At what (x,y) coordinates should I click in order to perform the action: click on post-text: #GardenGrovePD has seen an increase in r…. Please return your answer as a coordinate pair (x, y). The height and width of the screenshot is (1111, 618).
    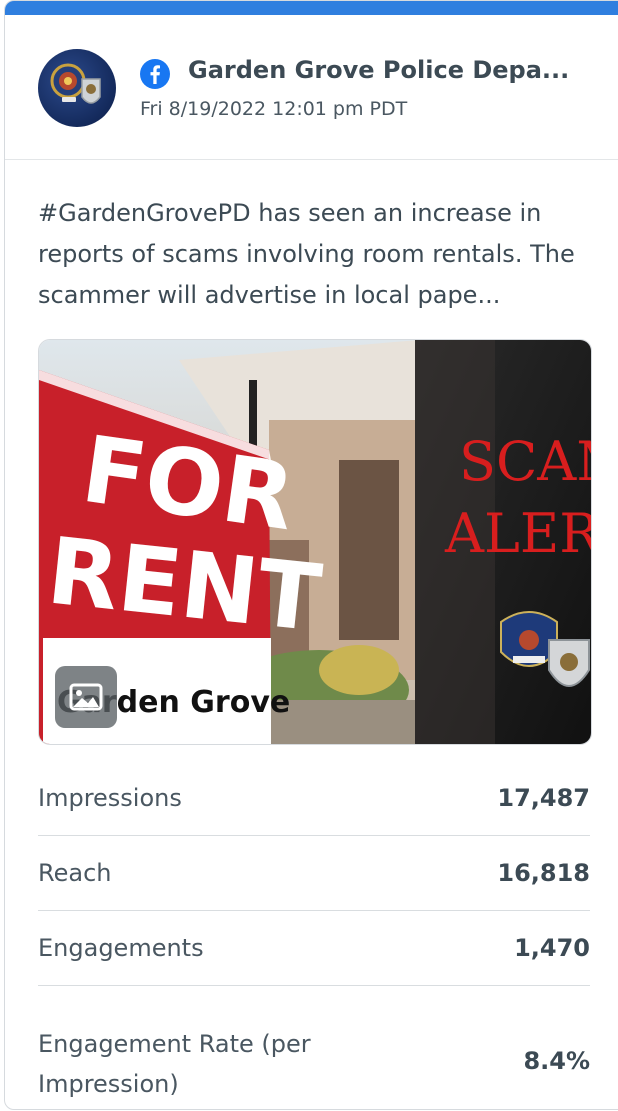
    Looking at the image, I should click on (306, 254).